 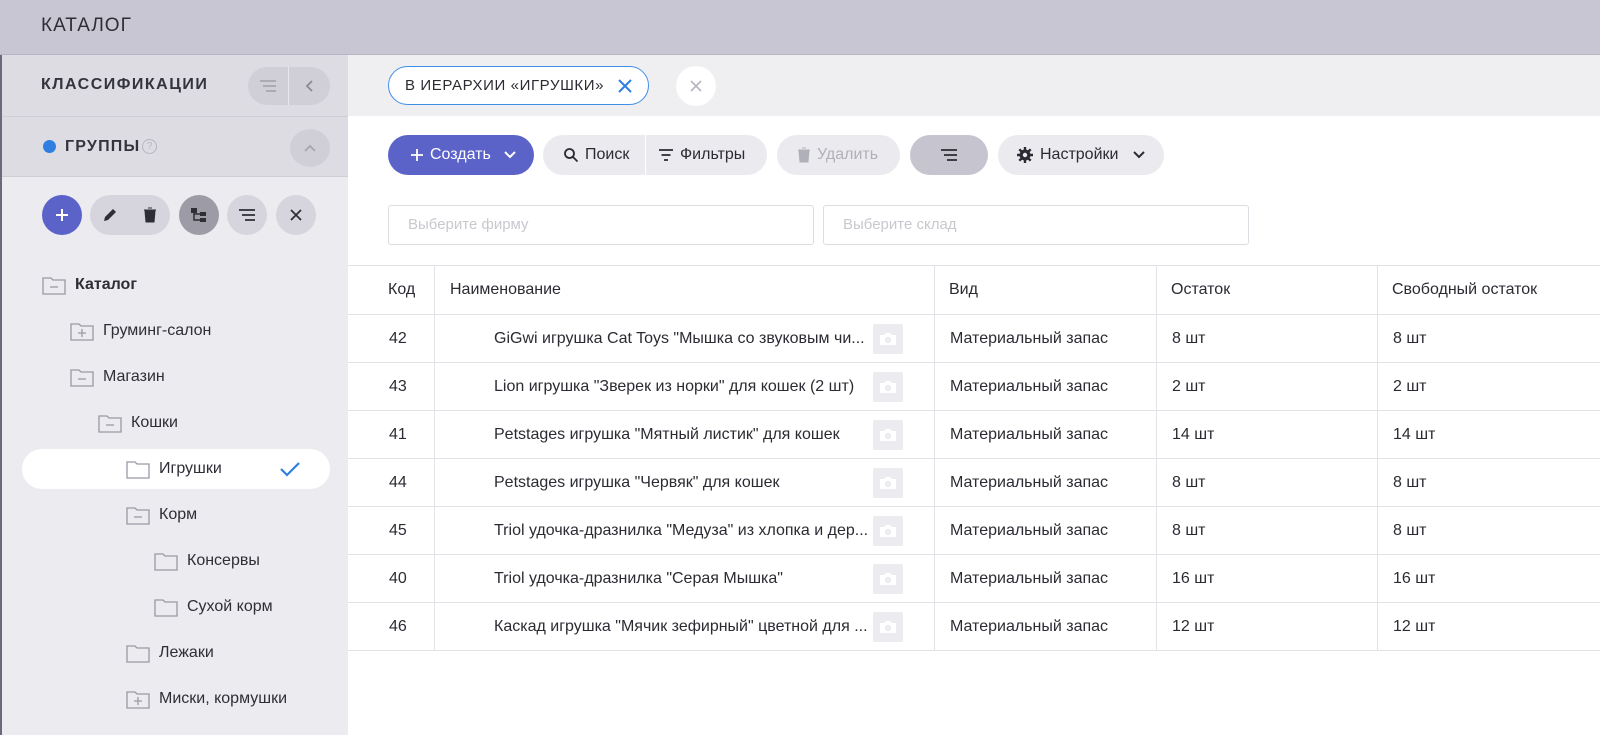 I want to click on create-label: Создать, so click(x=460, y=154).